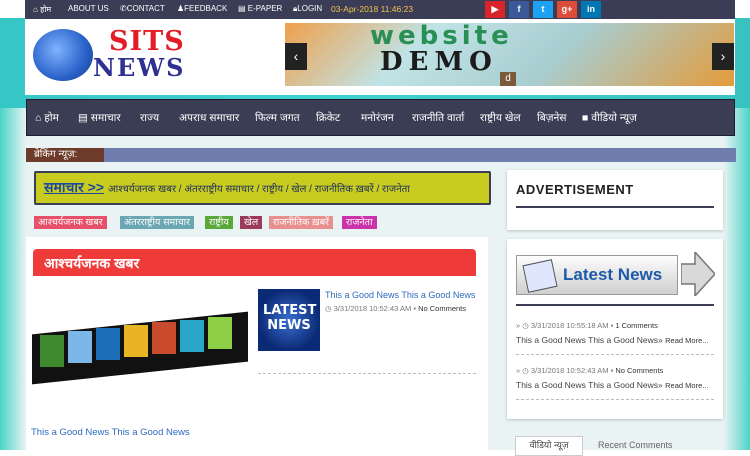 The height and width of the screenshot is (456, 750). I want to click on nav-video: ■ वीडियो न्यूज़, so click(609, 118).